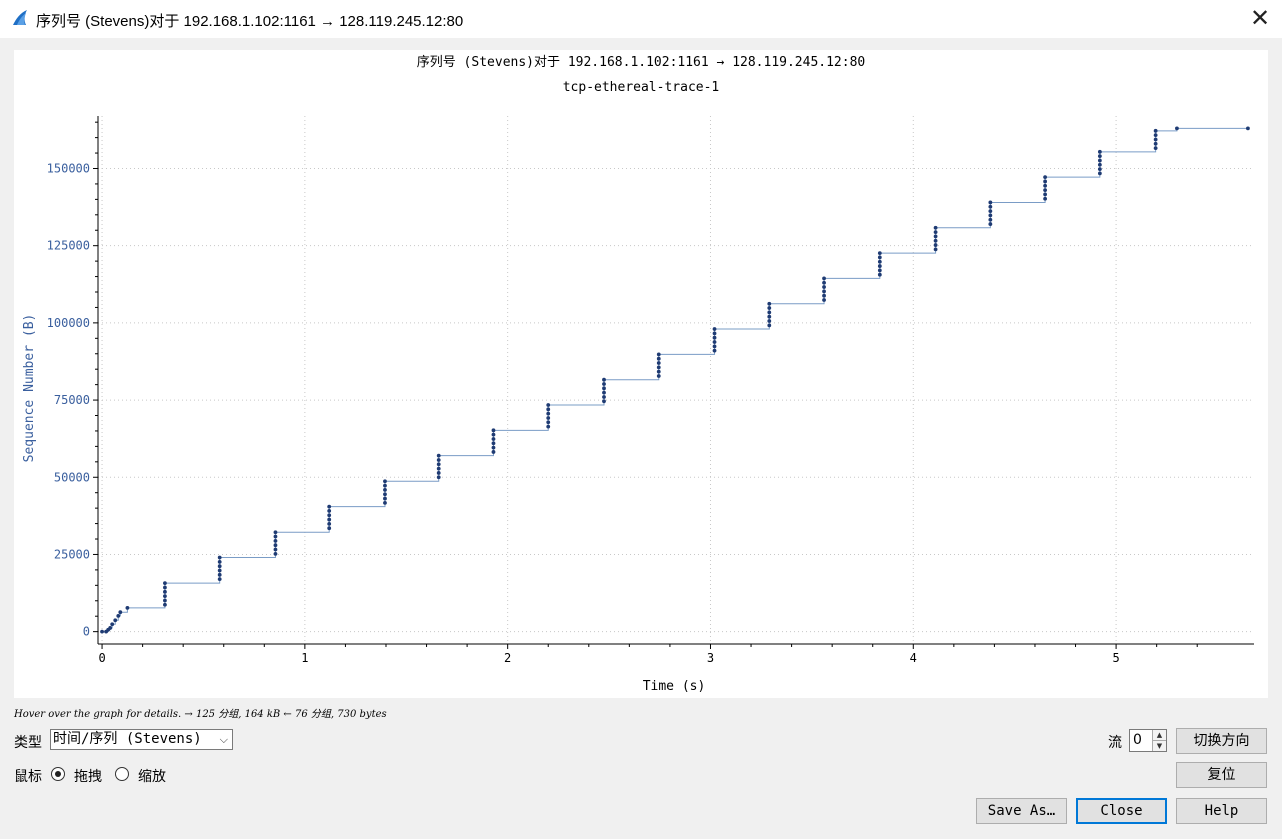  Describe the element at coordinates (72, 400) in the screenshot. I see `y-tick-label: 75000` at that location.